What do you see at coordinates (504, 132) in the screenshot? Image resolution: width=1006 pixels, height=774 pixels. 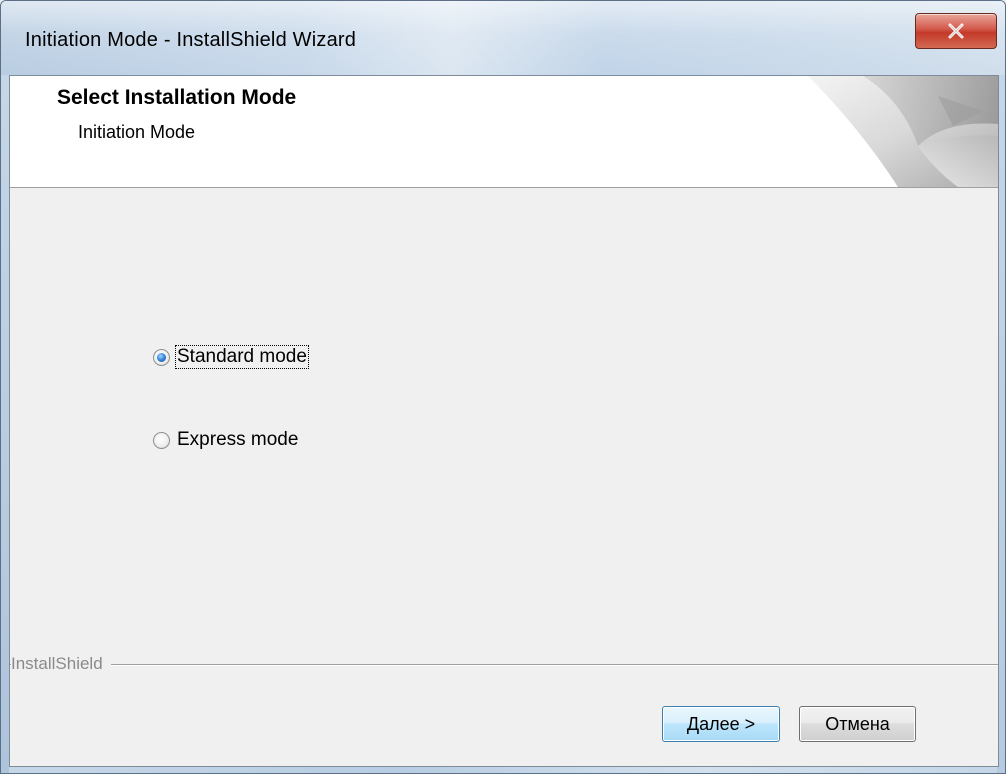 I see `wizard-header: Select Installation Mode Initiation Mode` at bounding box center [504, 132].